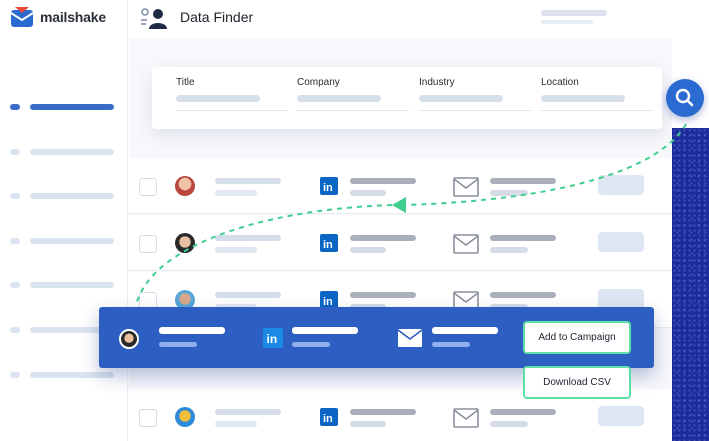 The image size is (709, 441). I want to click on people-search-icon, so click(154, 18).